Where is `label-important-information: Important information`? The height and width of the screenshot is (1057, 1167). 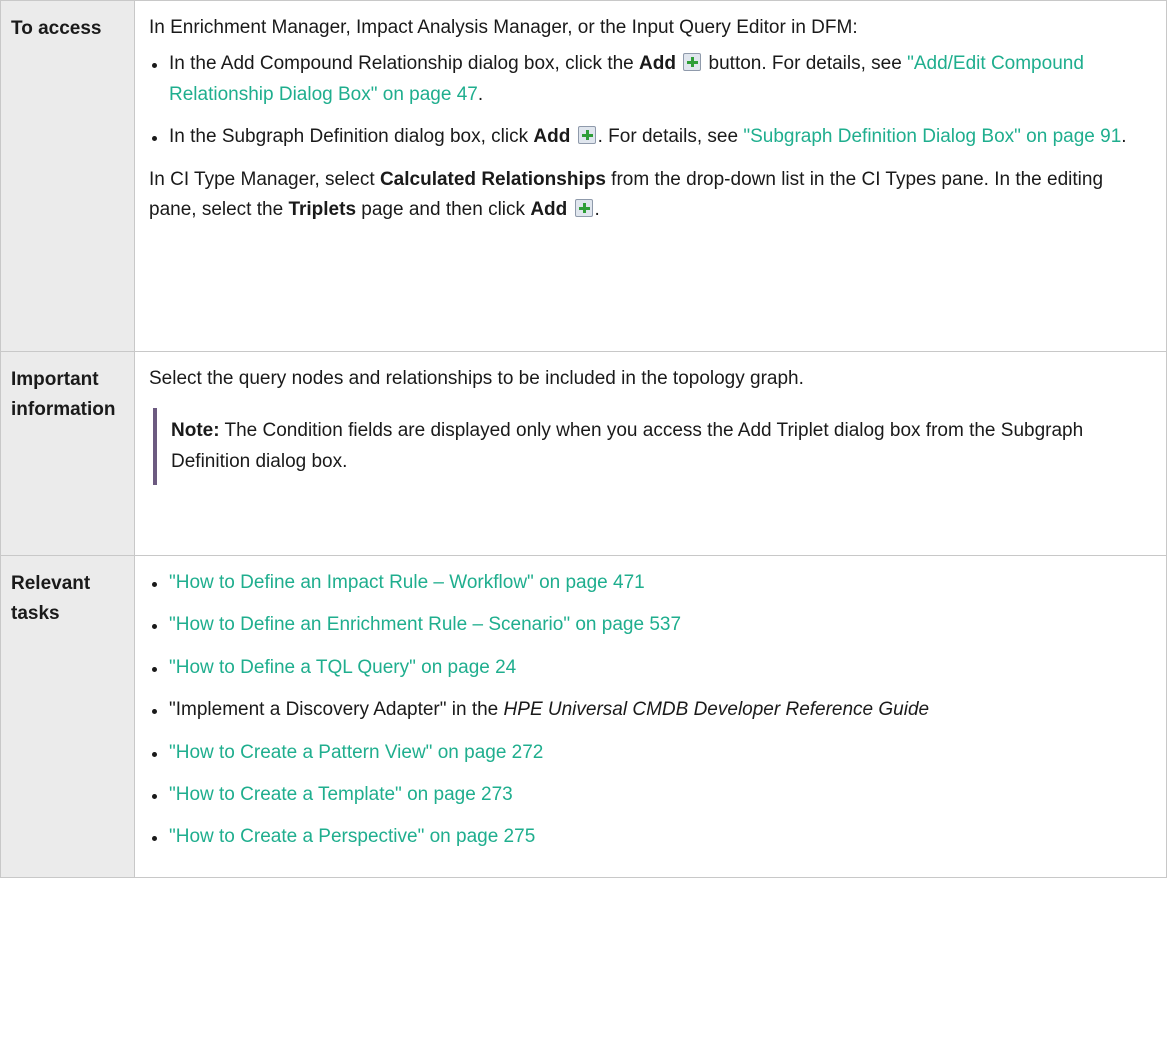
label-important-information: Important information is located at coordinates (67, 453).